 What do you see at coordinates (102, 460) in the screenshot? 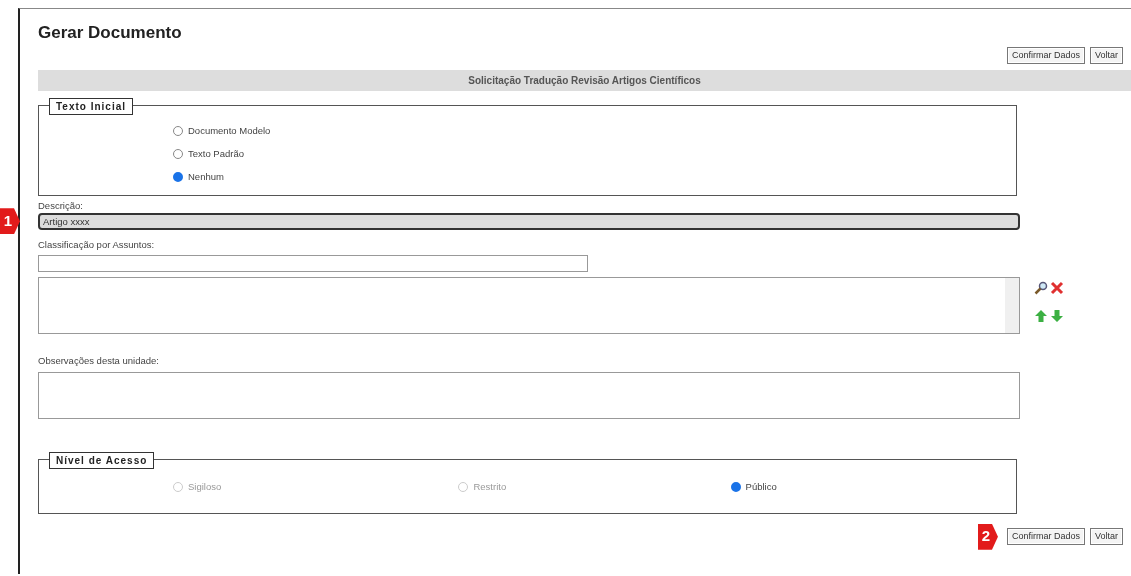
I see `fieldset-legend: Nível de Acesso` at bounding box center [102, 460].